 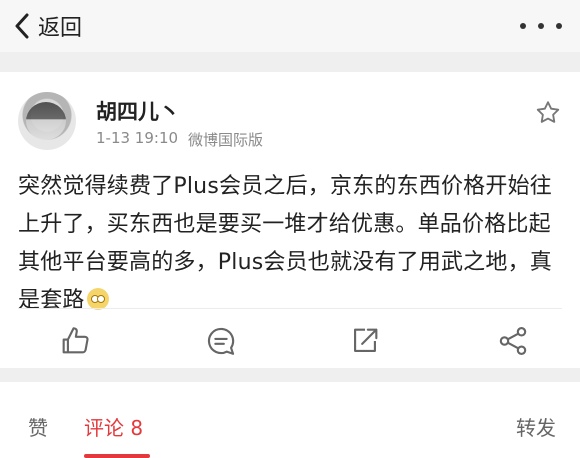 What do you see at coordinates (179, 139) in the screenshot?
I see `post-meta: 1-13 19:10 微博国际版` at bounding box center [179, 139].